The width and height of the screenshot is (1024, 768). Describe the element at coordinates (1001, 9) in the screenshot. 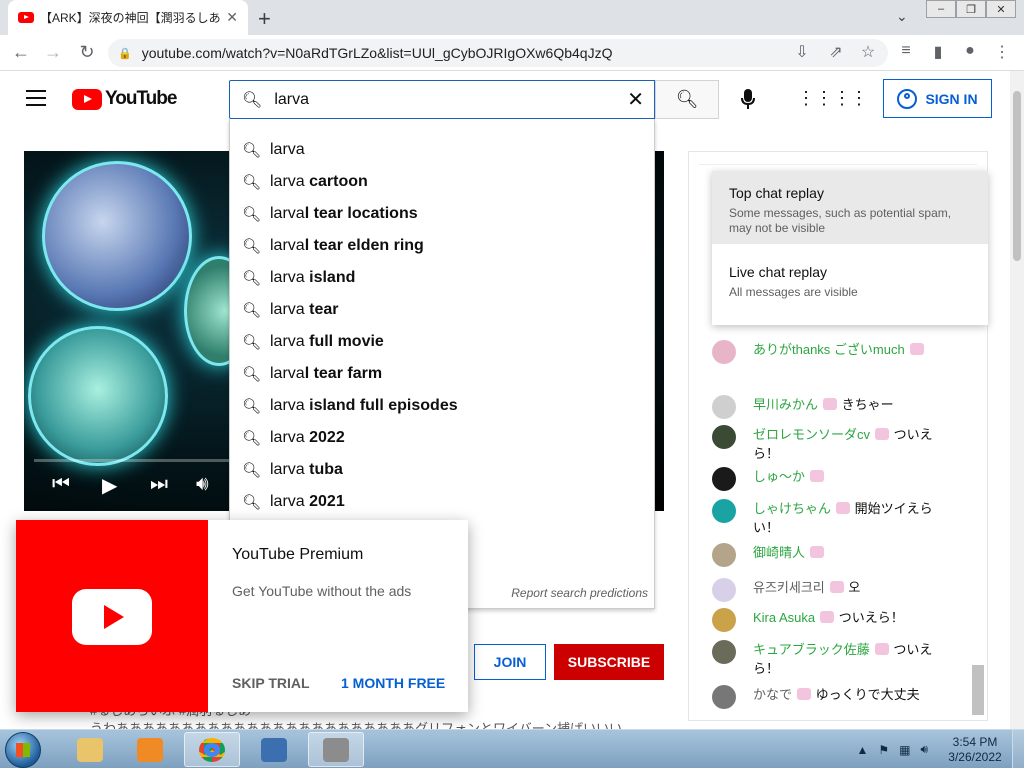

I see `close-window-button: ✕` at that location.